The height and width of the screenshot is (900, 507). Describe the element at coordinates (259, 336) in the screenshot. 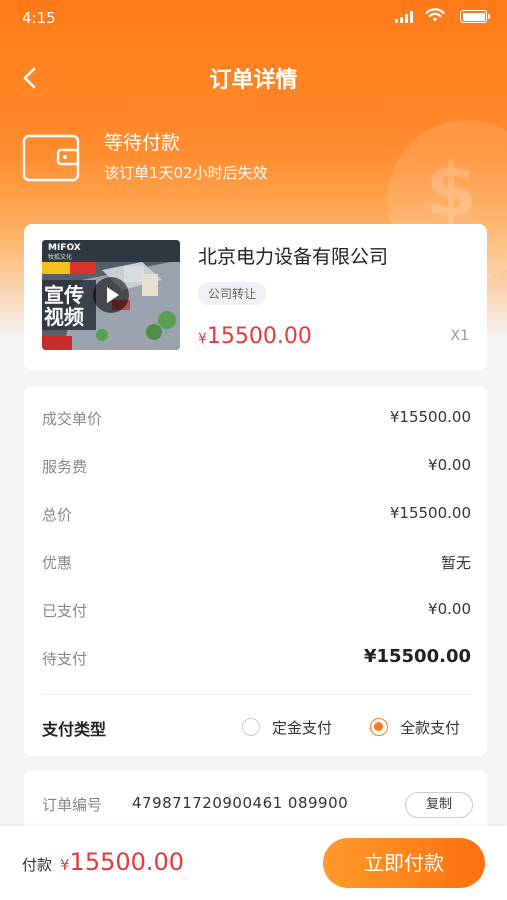

I see `price-amount: 15500.00` at that location.